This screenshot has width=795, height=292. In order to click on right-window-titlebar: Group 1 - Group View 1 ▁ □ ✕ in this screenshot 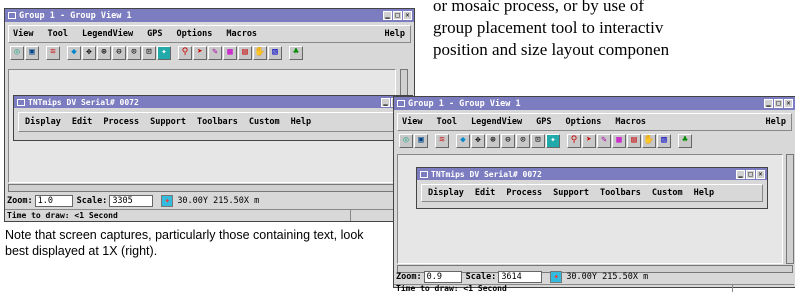, I will do `click(594, 103)`.